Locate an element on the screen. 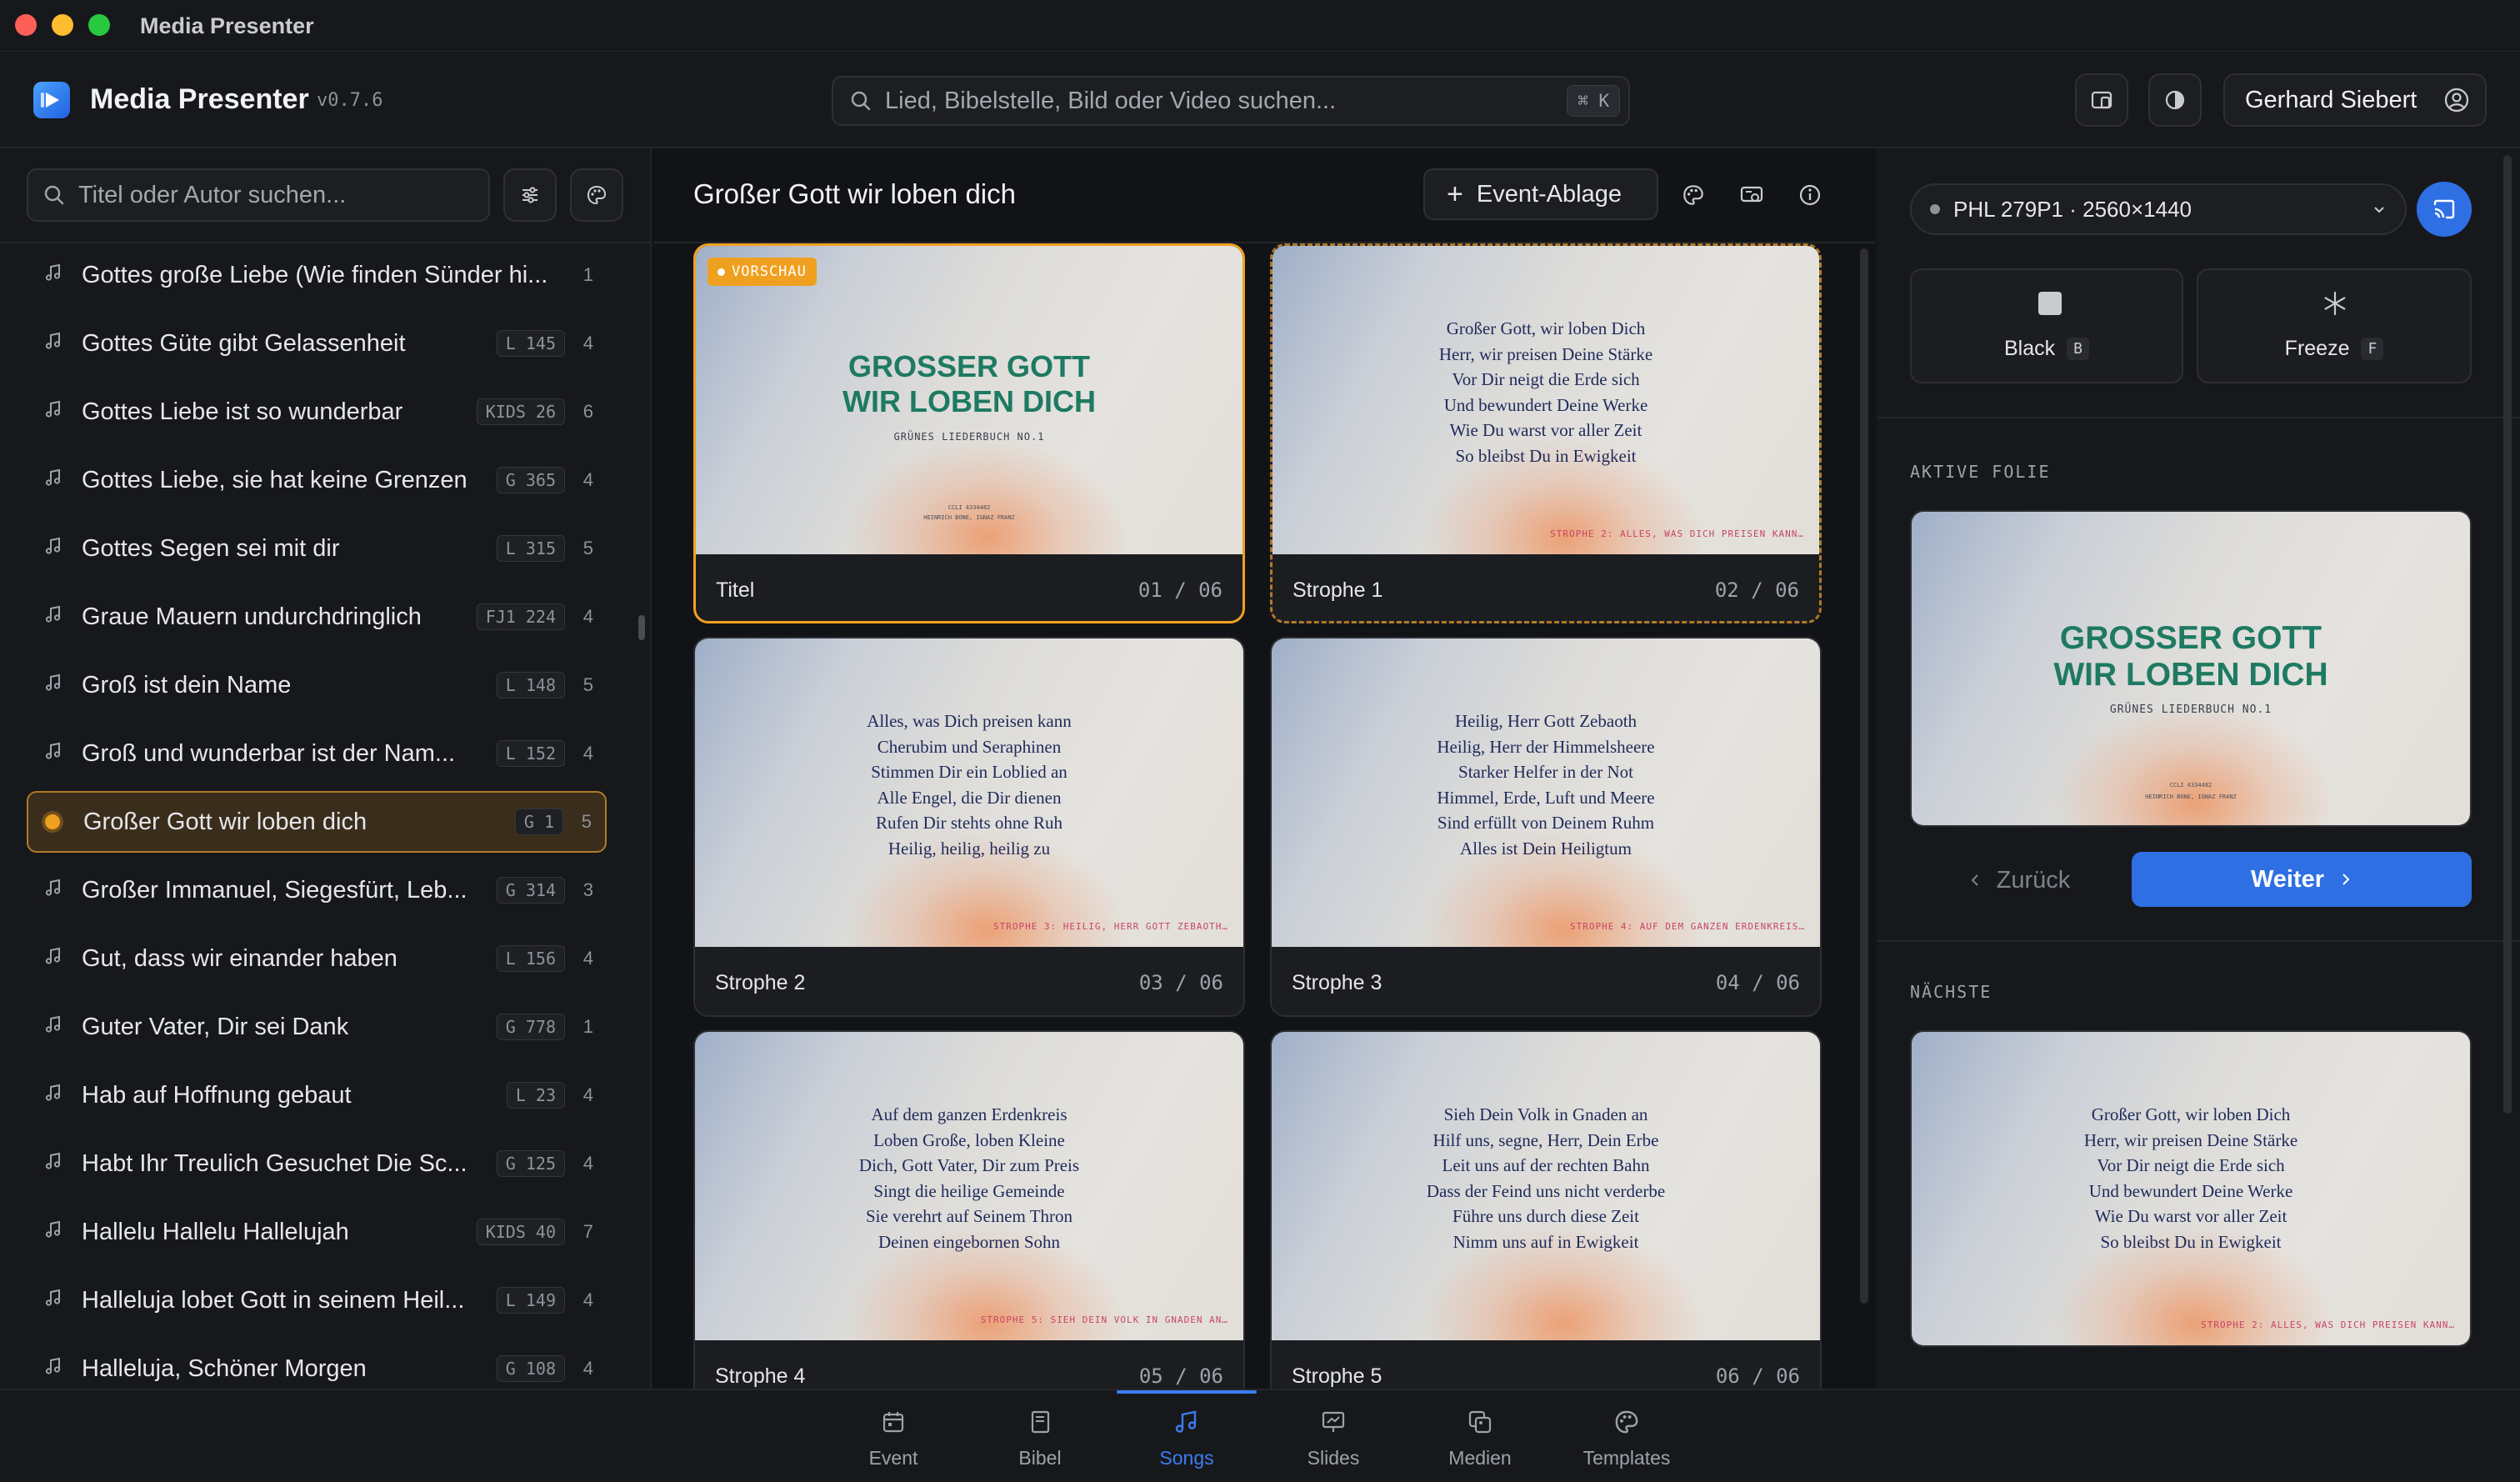 This screenshot has height=1482, width=2520. lyric-line: Singt die heilige Gemeinde is located at coordinates (969, 1190).